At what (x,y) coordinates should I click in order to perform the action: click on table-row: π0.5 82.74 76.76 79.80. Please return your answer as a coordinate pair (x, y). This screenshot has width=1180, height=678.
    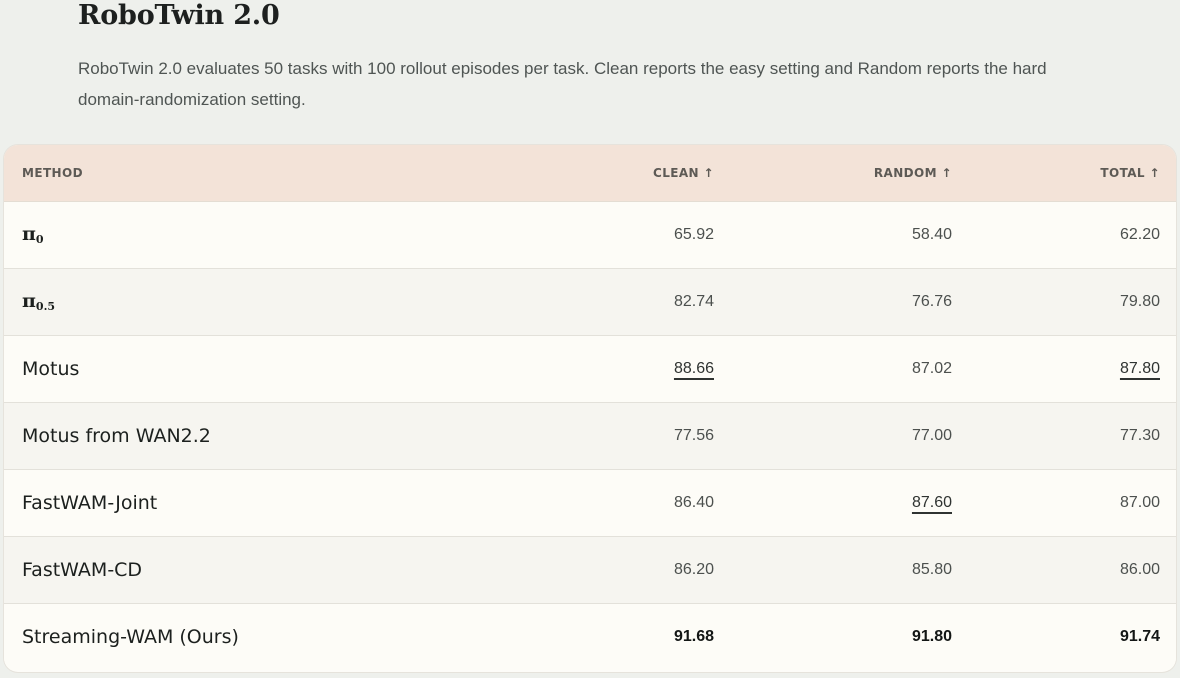
    Looking at the image, I should click on (590, 302).